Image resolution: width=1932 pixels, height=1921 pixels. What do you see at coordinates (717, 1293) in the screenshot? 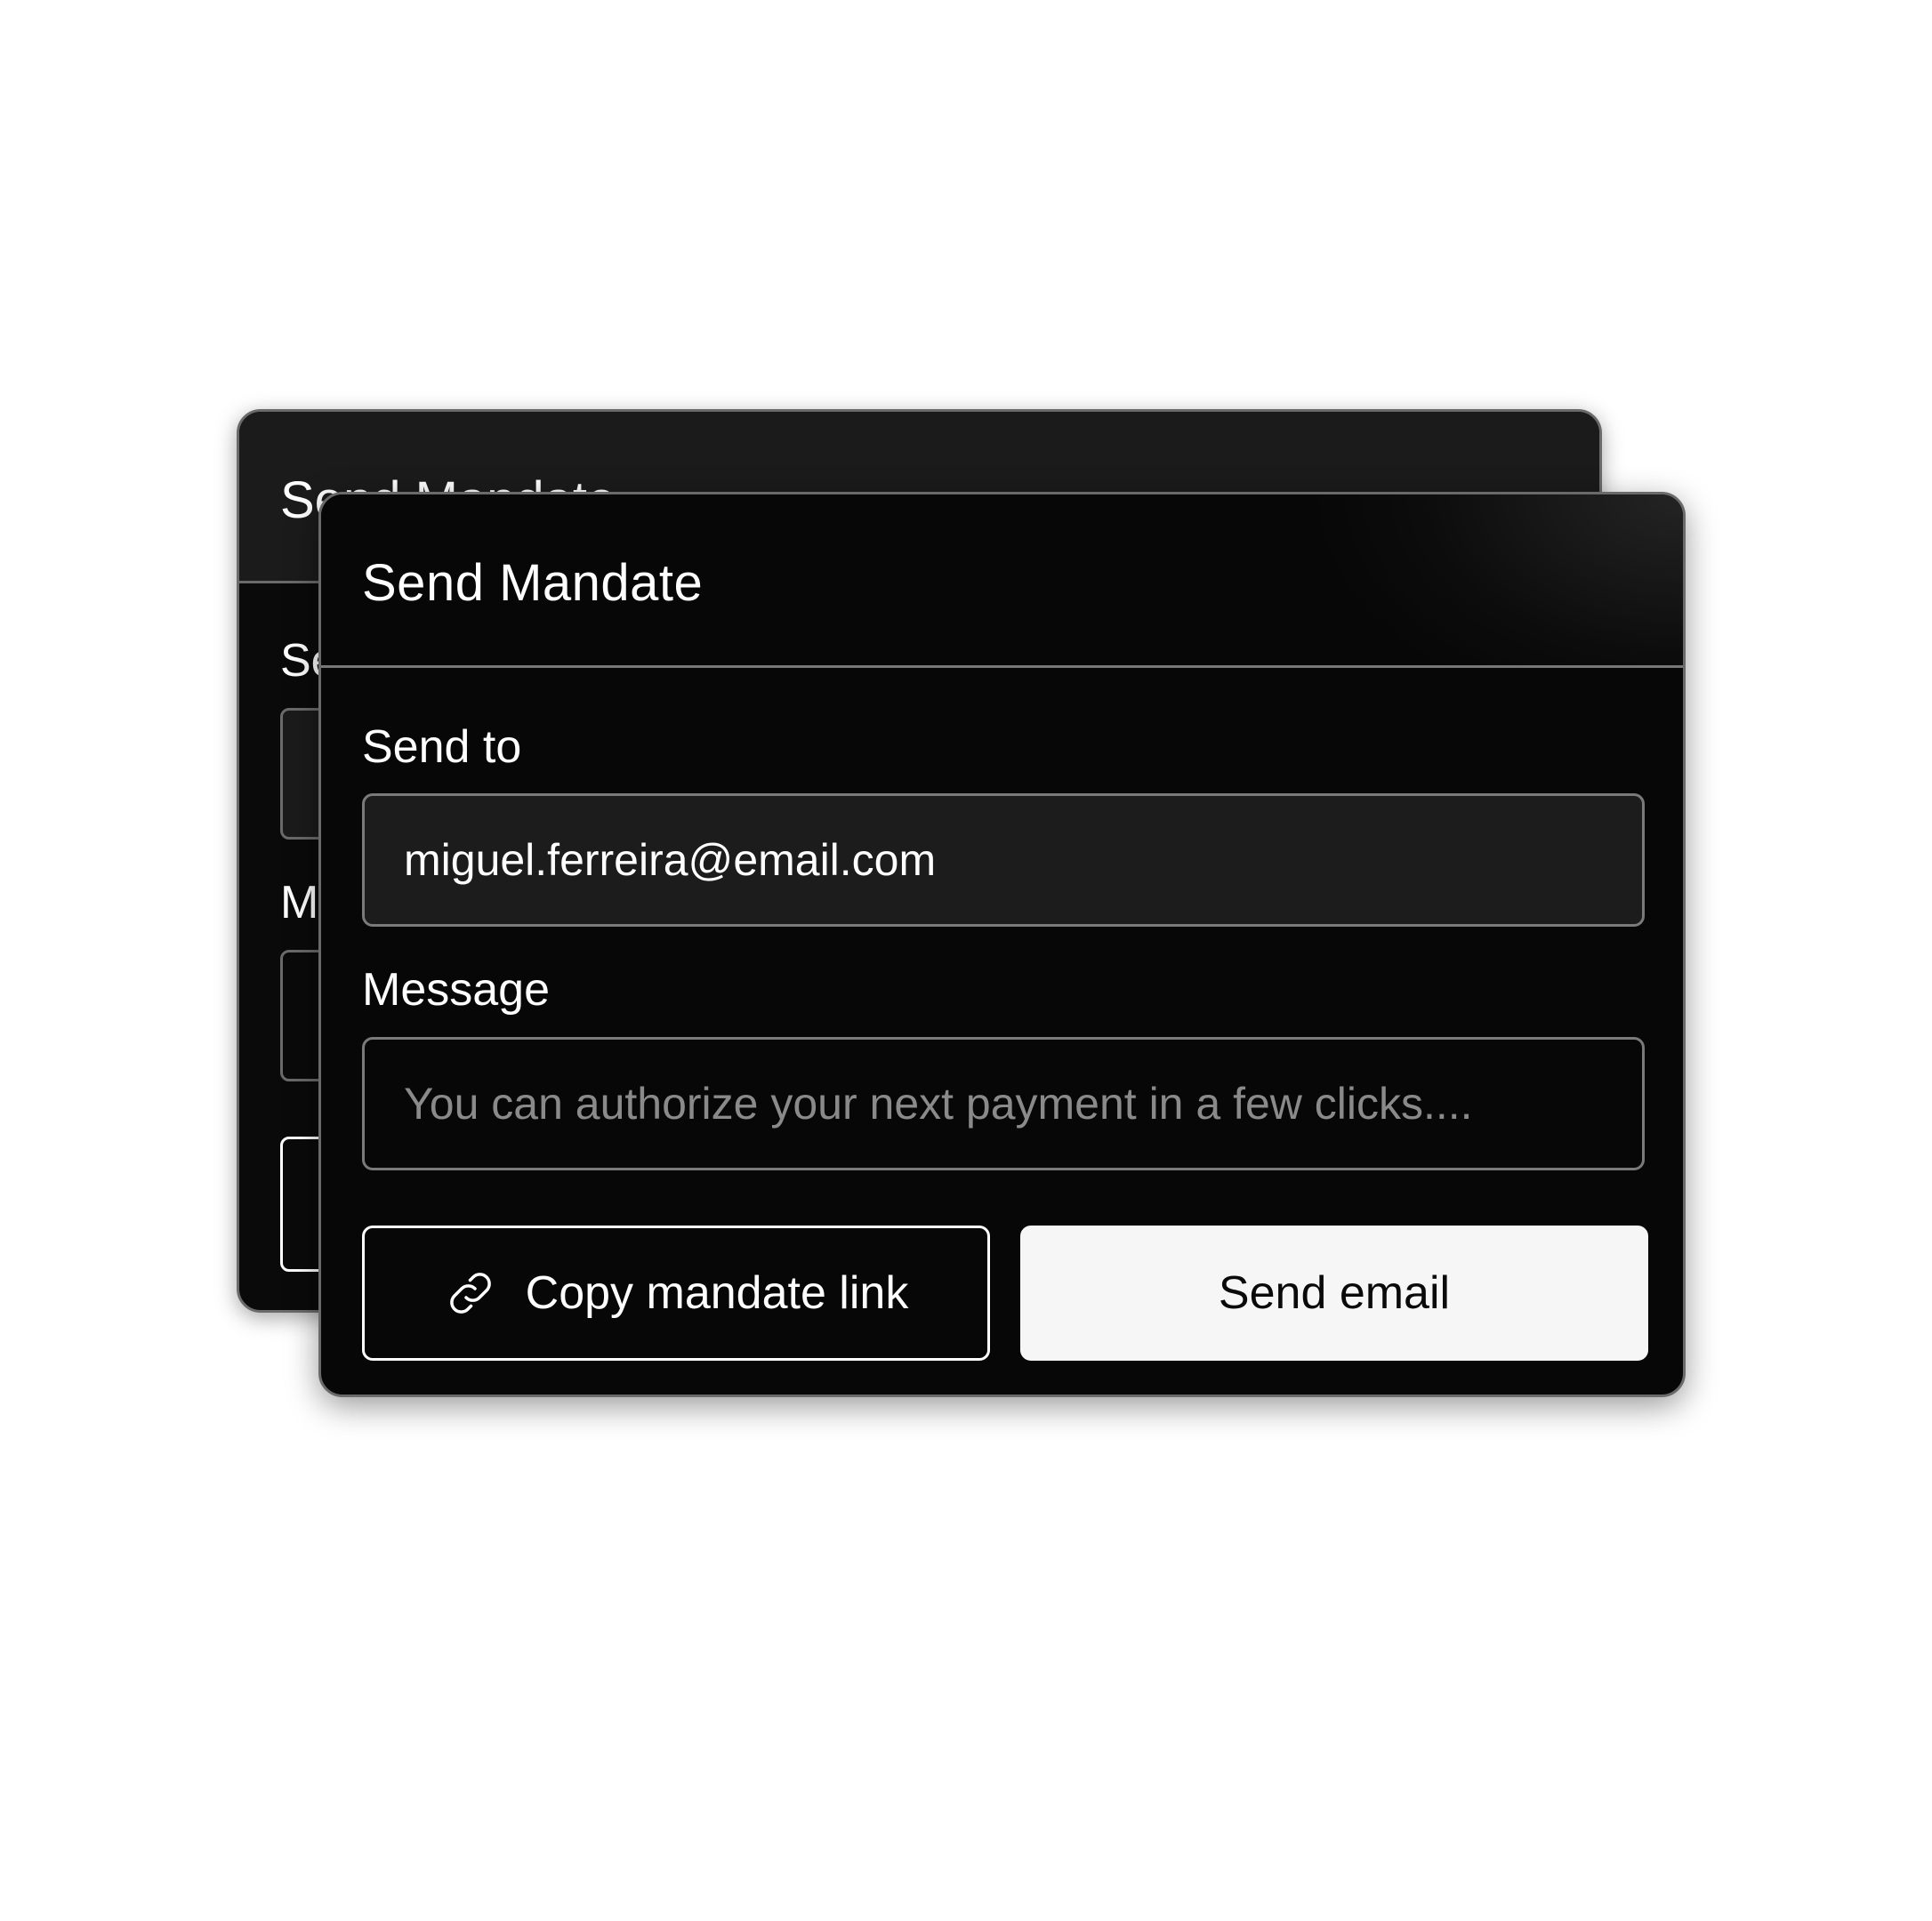
I see `copy-mandate-link-label: Copy mandate link` at bounding box center [717, 1293].